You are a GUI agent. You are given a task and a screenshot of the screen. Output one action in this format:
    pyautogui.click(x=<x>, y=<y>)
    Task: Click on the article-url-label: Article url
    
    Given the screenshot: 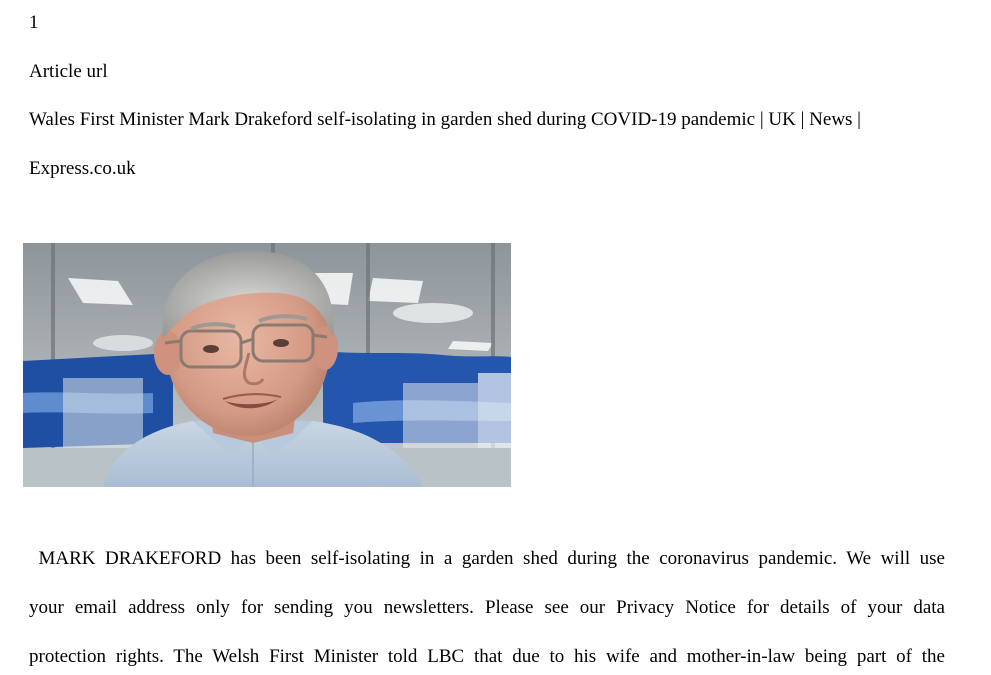 What is the action you would take?
    pyautogui.click(x=68, y=71)
    